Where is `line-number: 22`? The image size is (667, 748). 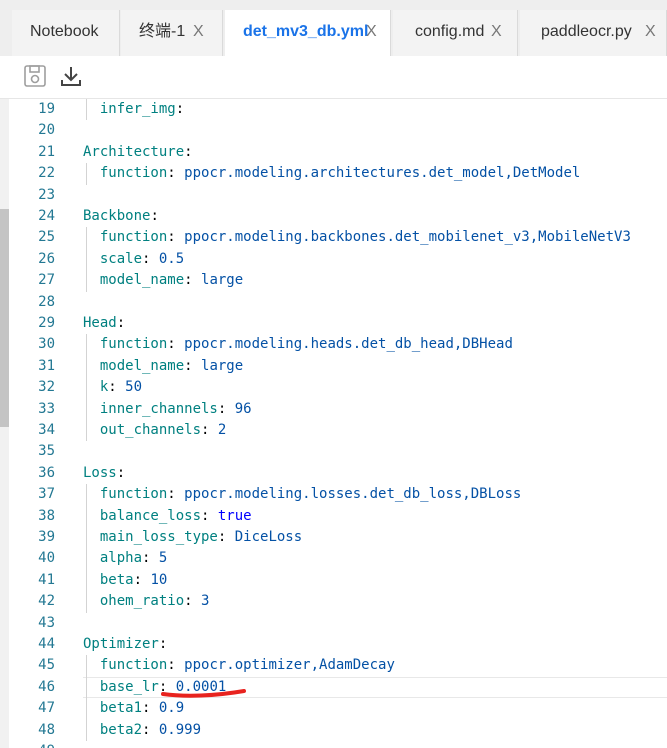
line-number: 22 is located at coordinates (46, 173).